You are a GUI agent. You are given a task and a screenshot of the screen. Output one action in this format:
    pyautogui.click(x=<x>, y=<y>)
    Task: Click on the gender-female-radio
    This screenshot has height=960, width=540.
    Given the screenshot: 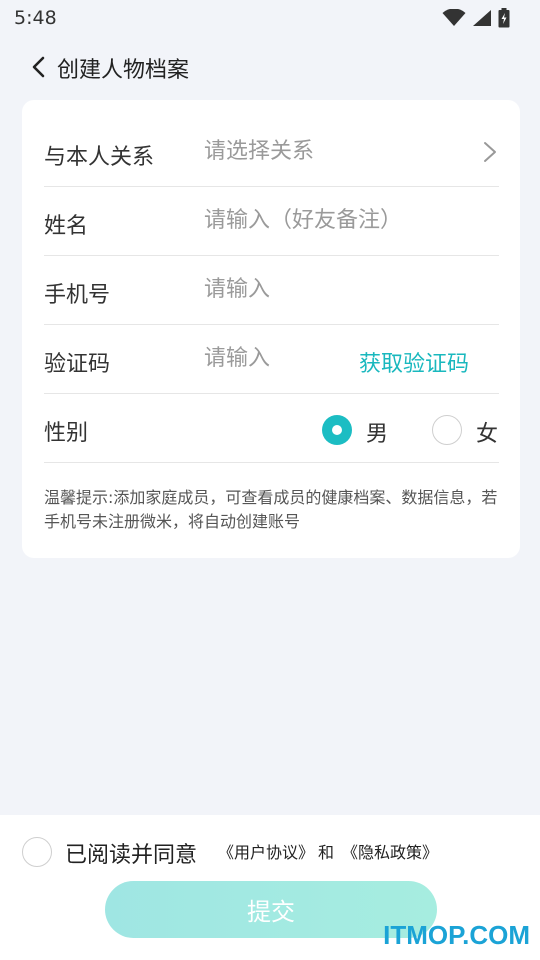 What is the action you would take?
    pyautogui.click(x=447, y=430)
    